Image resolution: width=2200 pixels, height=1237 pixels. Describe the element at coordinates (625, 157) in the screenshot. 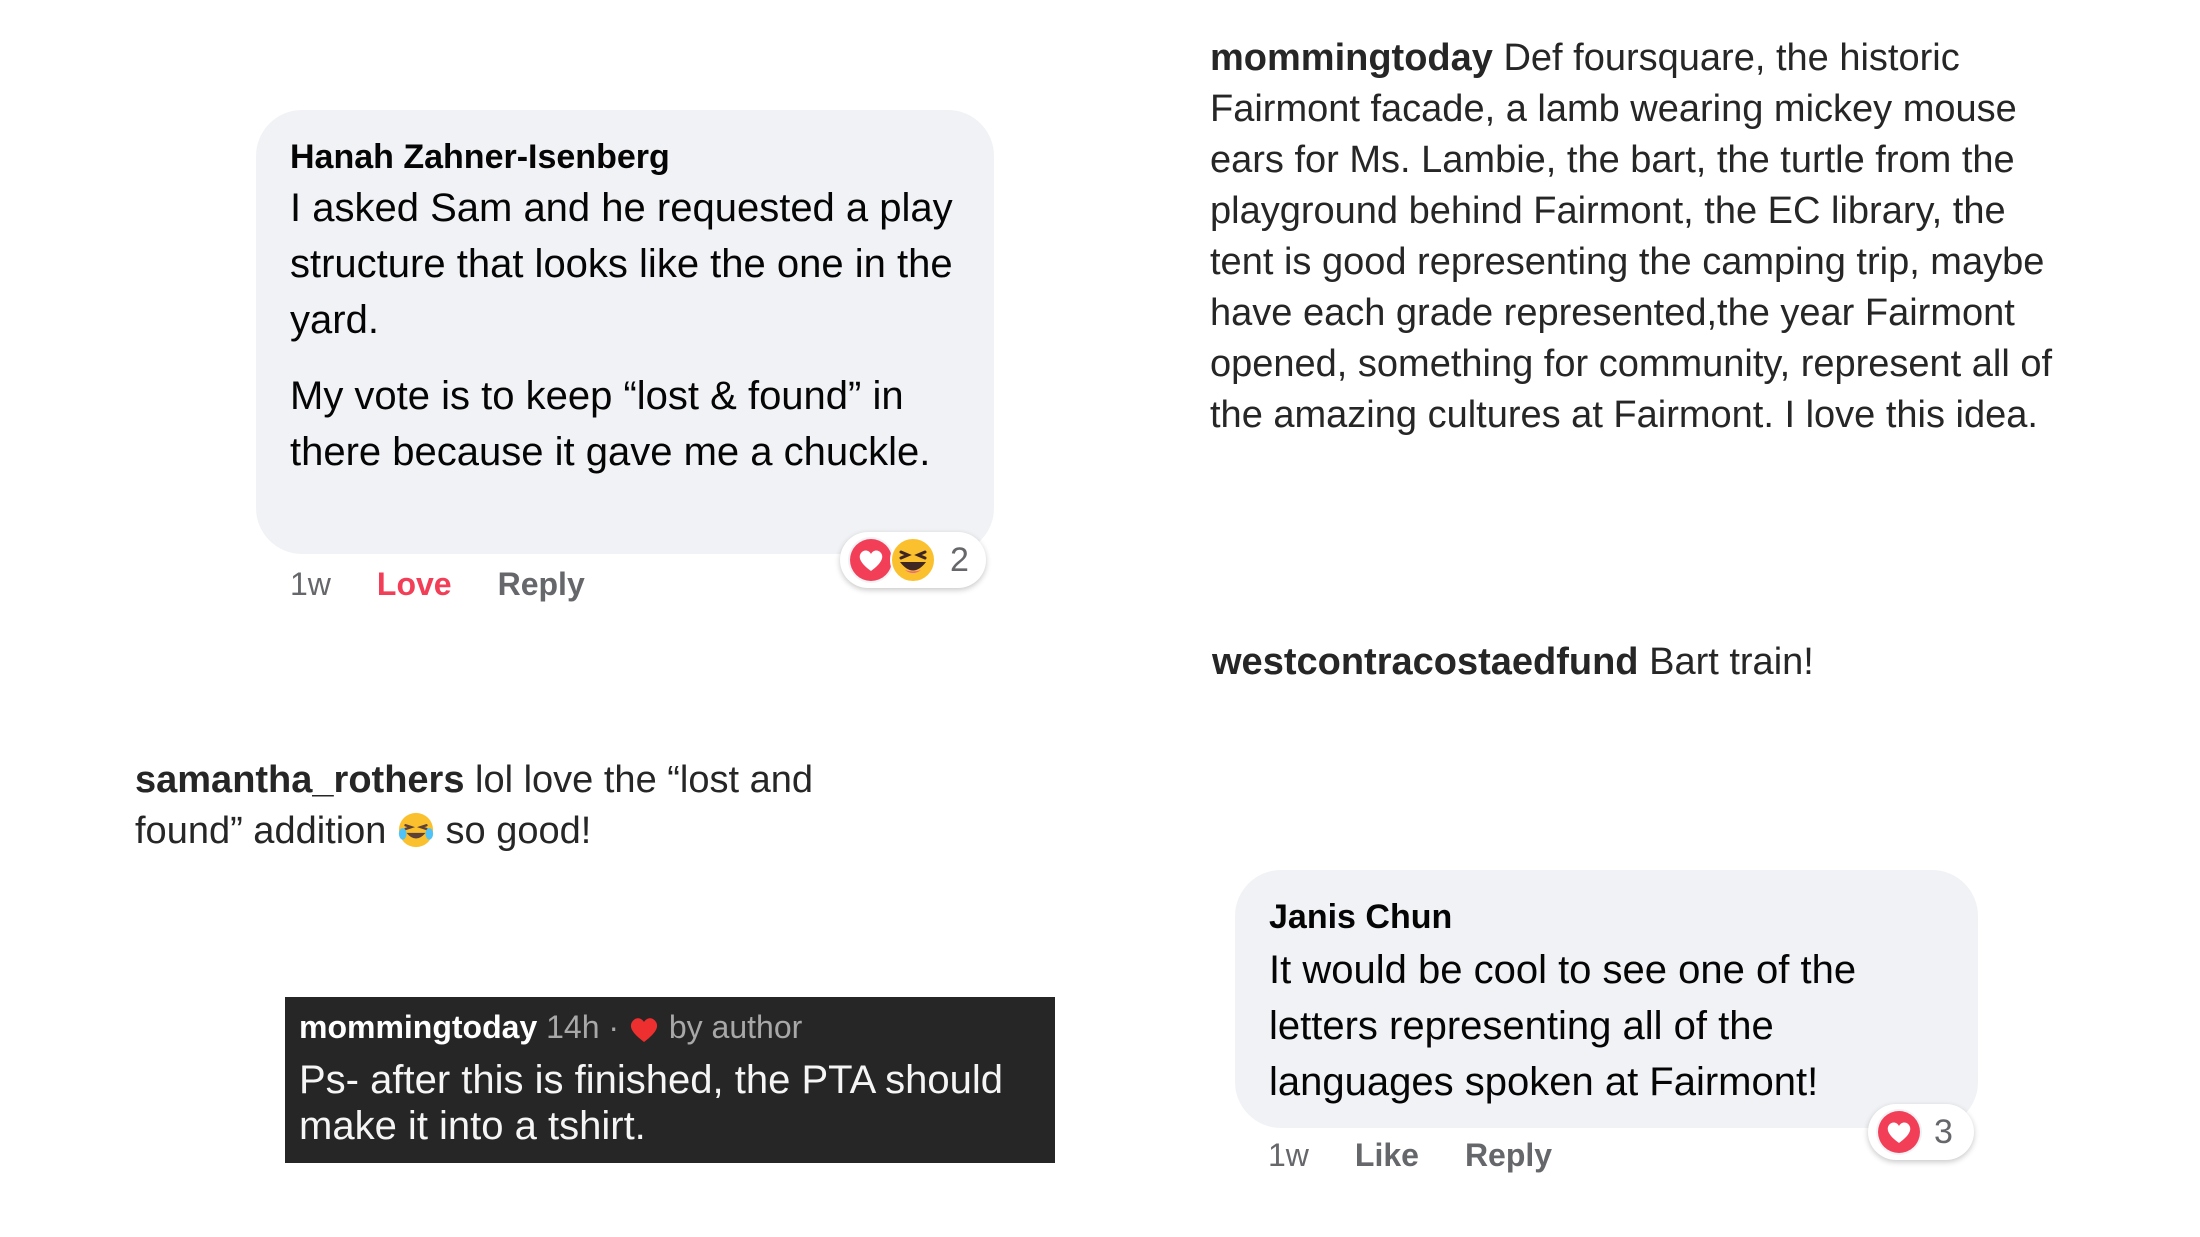

I see `comment-author: Hanah Zahner-Isenberg` at that location.